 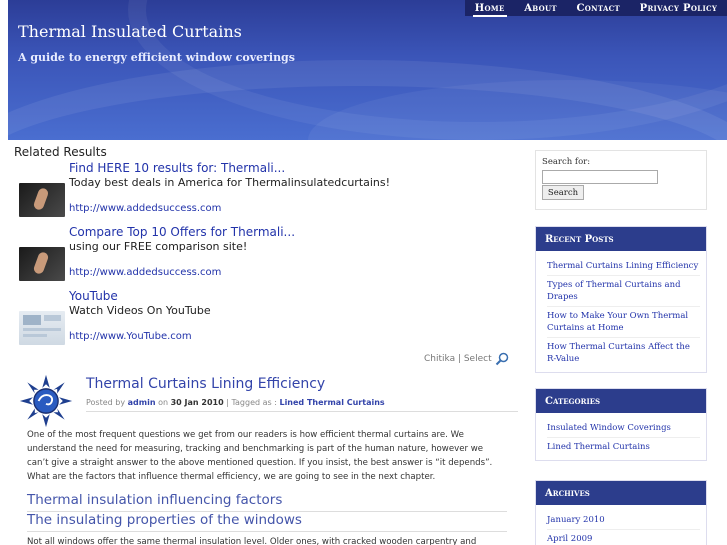 What do you see at coordinates (46, 401) in the screenshot?
I see `sun-swirl-icon` at bounding box center [46, 401].